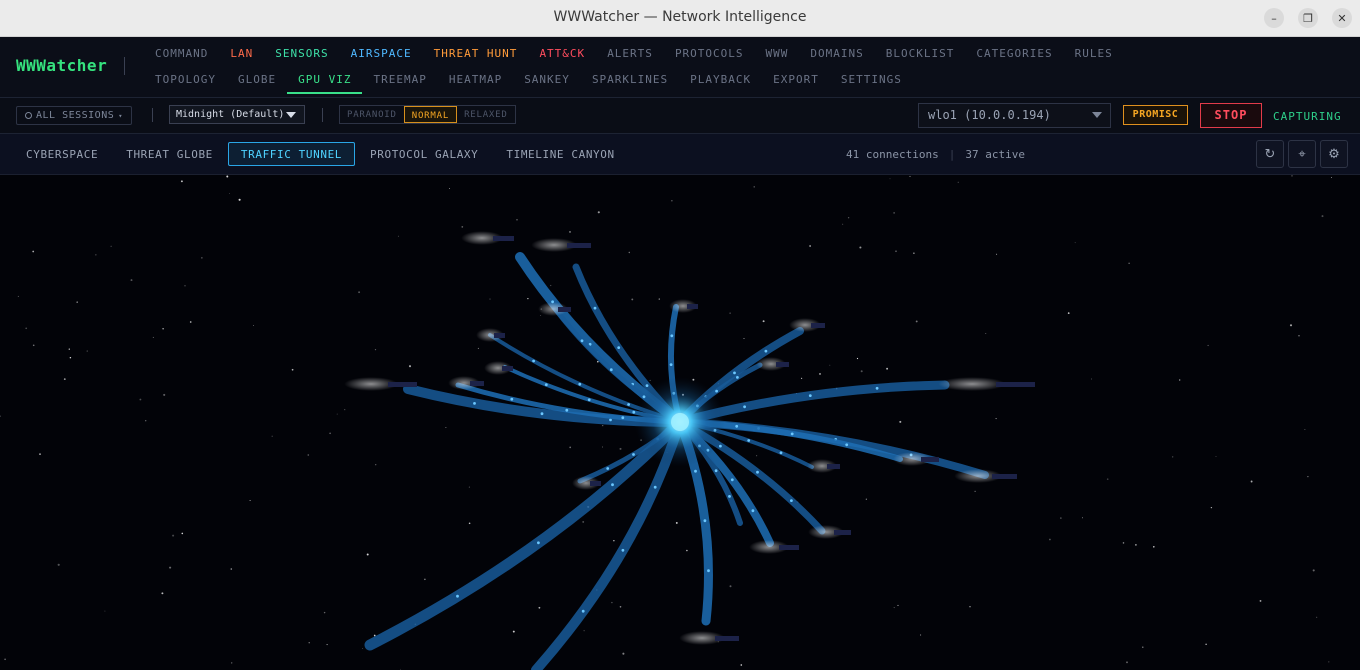  I want to click on tab-cyberspace: CYBERSPACE, so click(62, 154).